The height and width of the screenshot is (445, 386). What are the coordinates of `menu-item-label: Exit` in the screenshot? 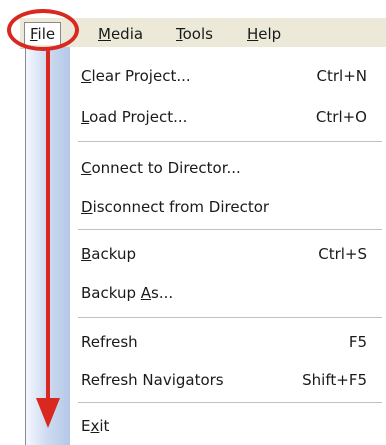 It's located at (95, 426).